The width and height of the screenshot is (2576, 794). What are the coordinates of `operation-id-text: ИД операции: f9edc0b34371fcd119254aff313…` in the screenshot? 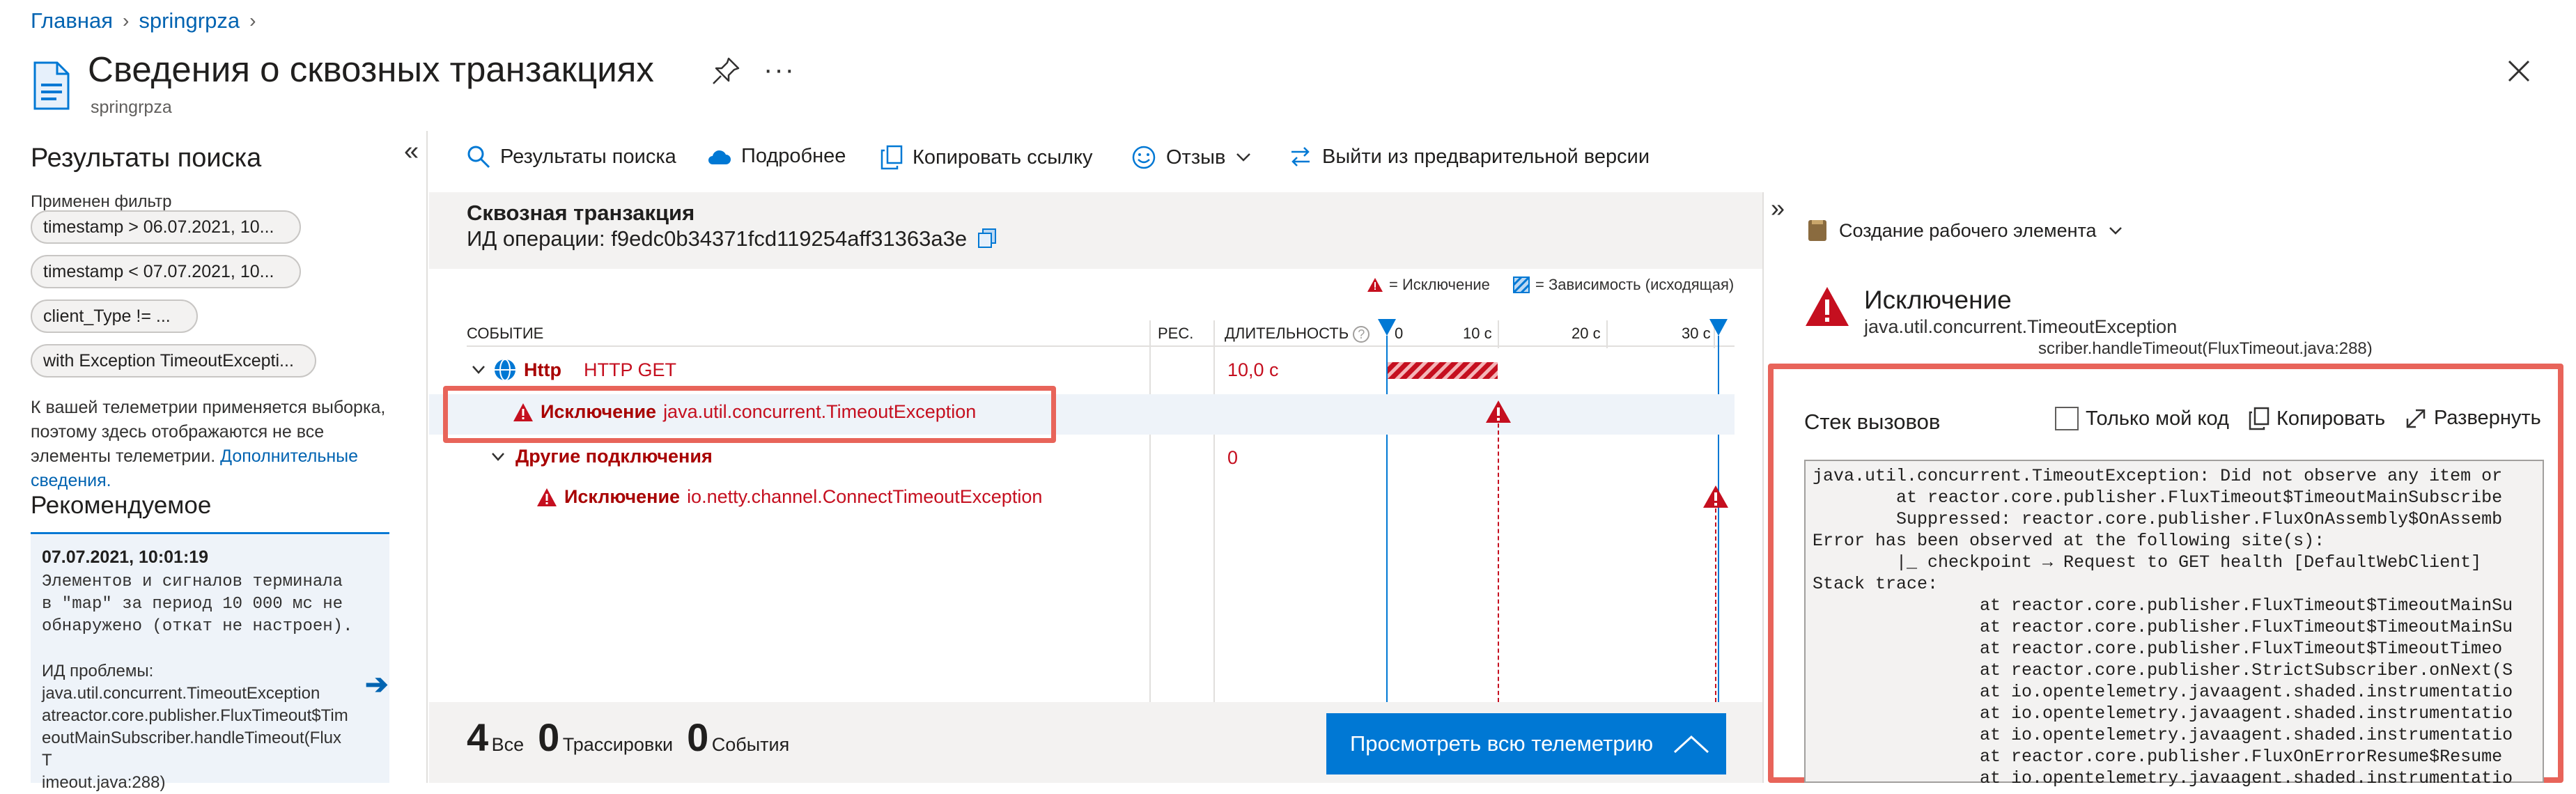 It's located at (717, 238).